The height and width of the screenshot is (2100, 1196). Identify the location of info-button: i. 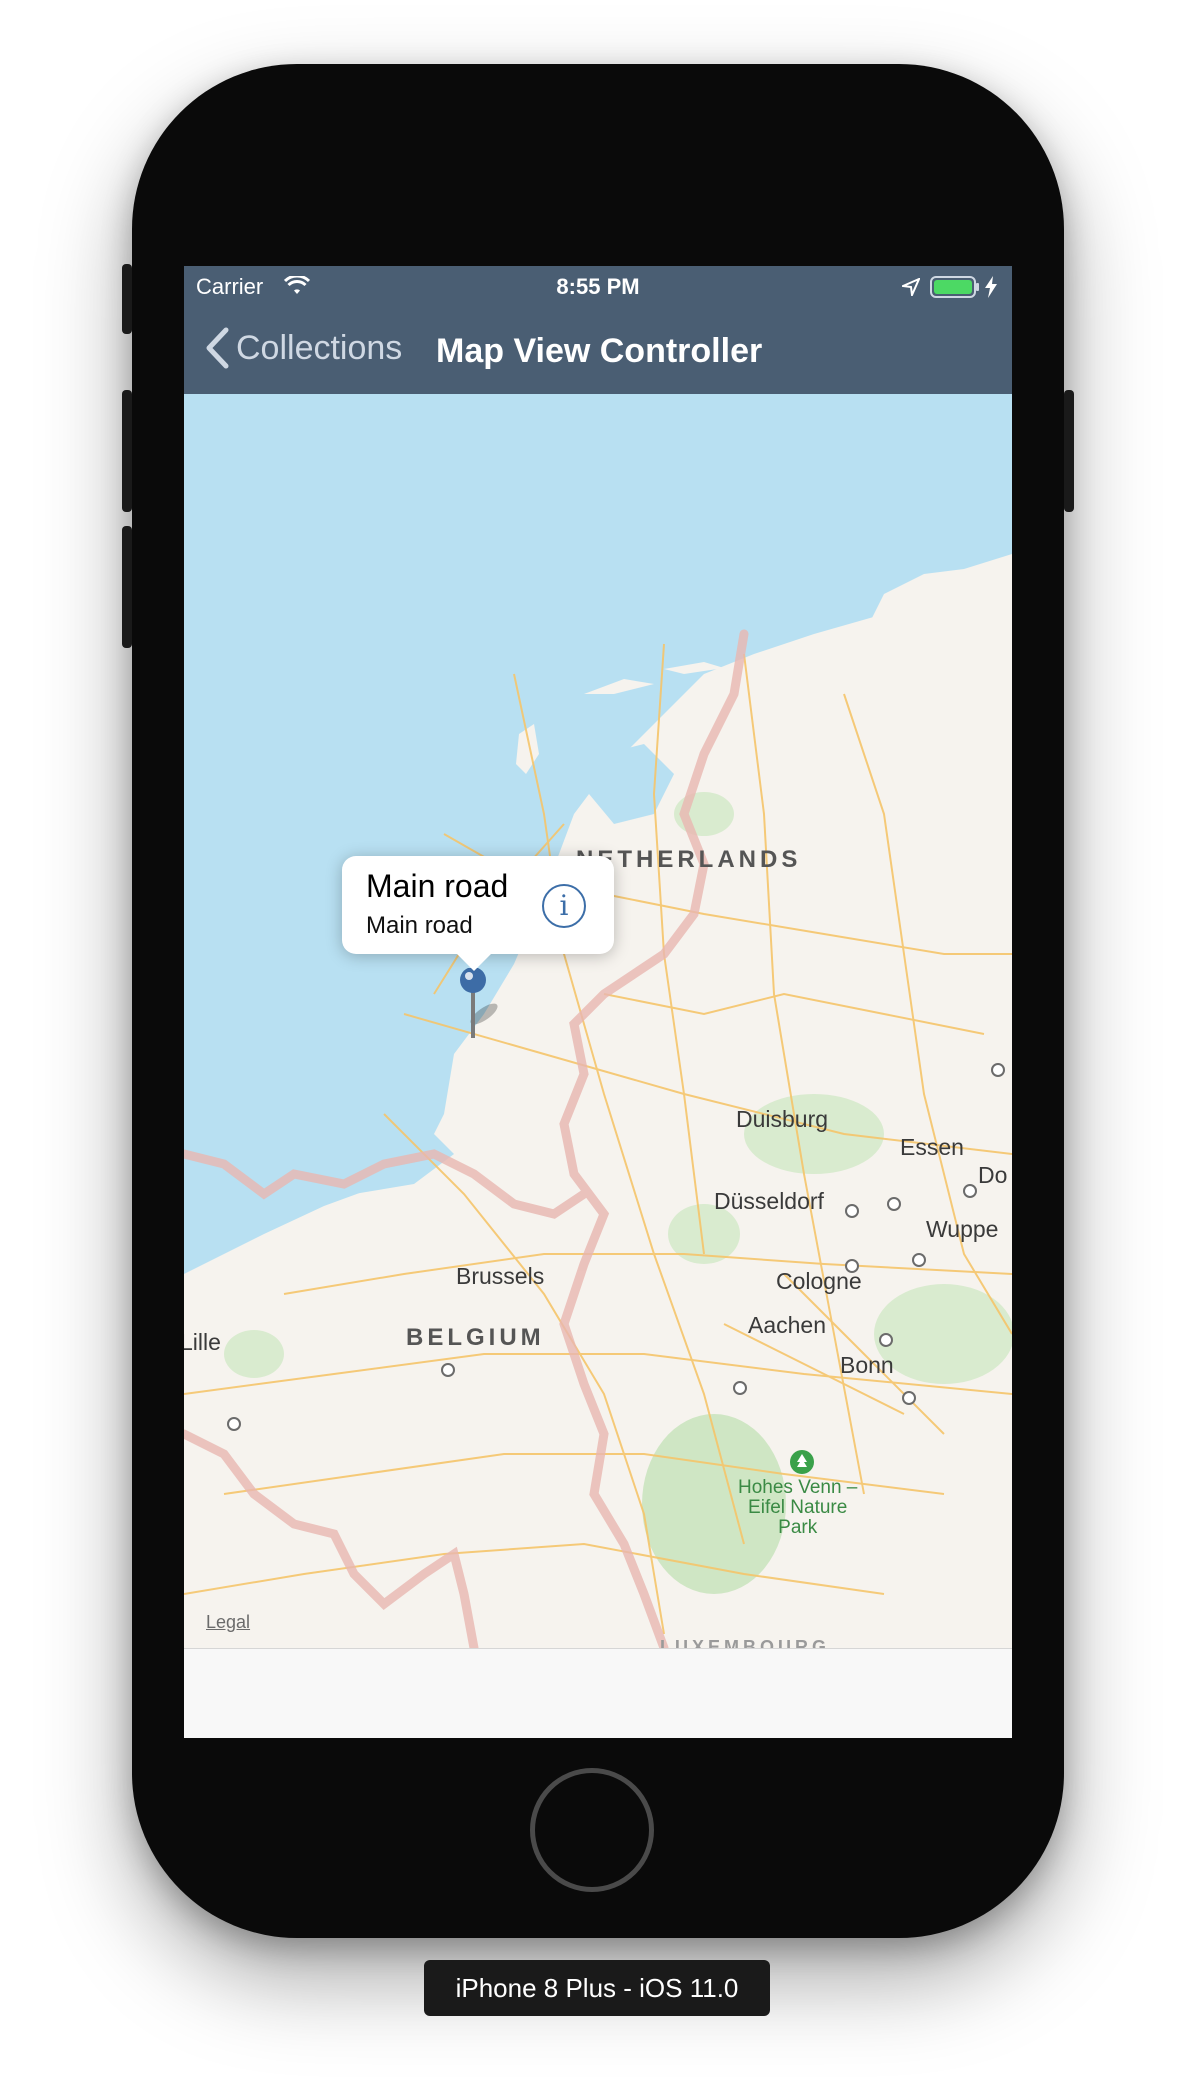
(564, 906).